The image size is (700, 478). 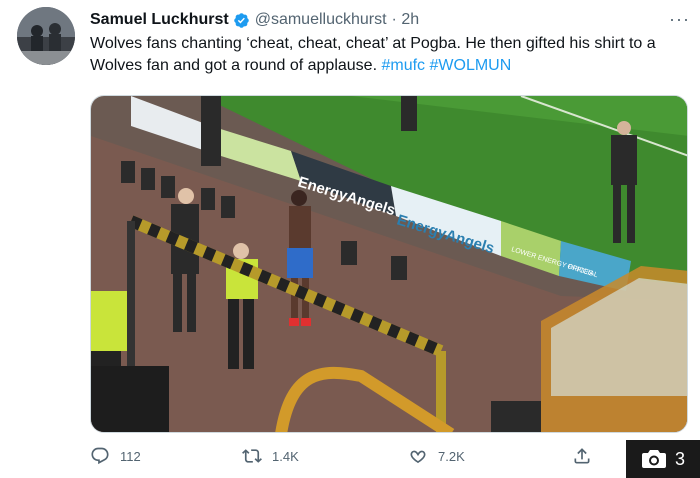 I want to click on more-icon: ···, so click(x=679, y=19).